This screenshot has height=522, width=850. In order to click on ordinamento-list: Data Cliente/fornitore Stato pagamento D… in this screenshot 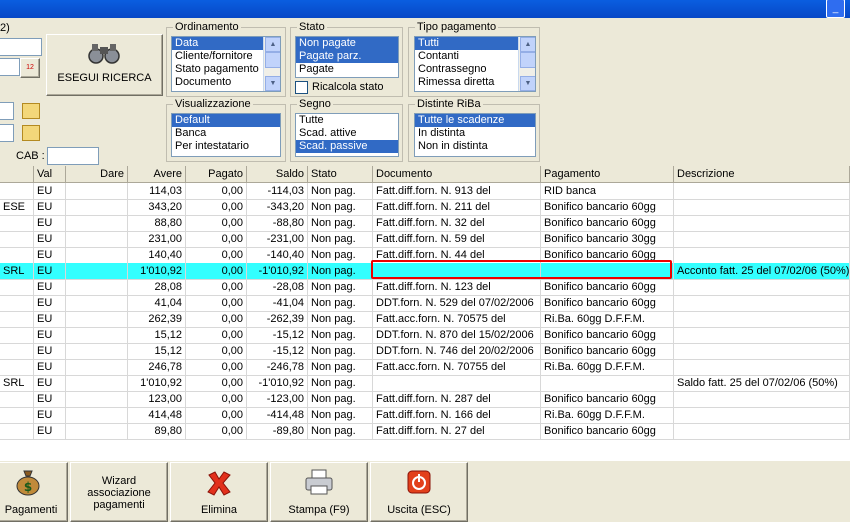, I will do `click(226, 64)`.